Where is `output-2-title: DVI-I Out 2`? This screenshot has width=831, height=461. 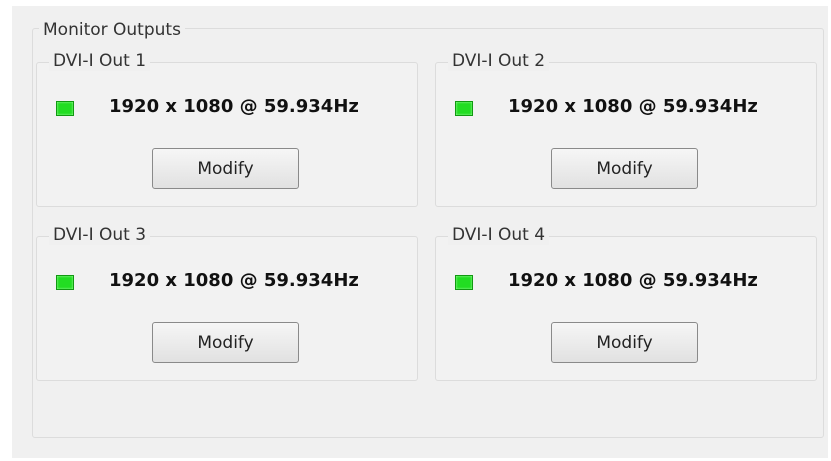
output-2-title: DVI-I Out 2 is located at coordinates (499, 61).